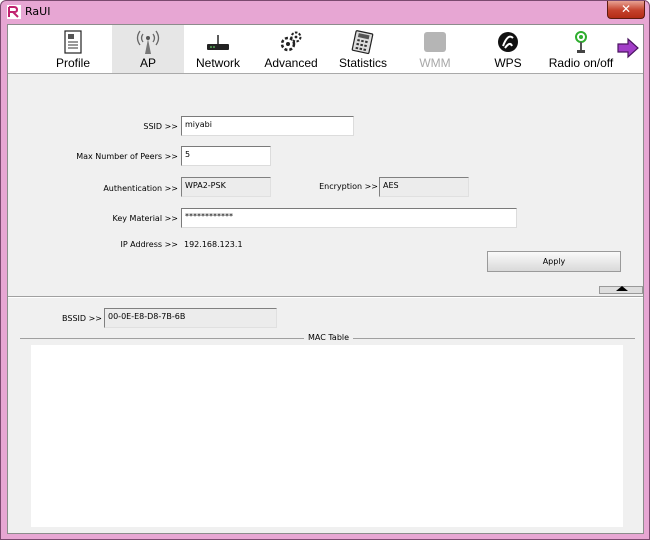 The height and width of the screenshot is (540, 650). I want to click on wmm-icon, so click(435, 42).